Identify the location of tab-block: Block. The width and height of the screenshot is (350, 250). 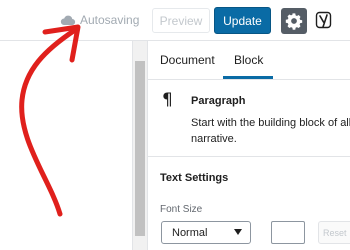
(248, 60).